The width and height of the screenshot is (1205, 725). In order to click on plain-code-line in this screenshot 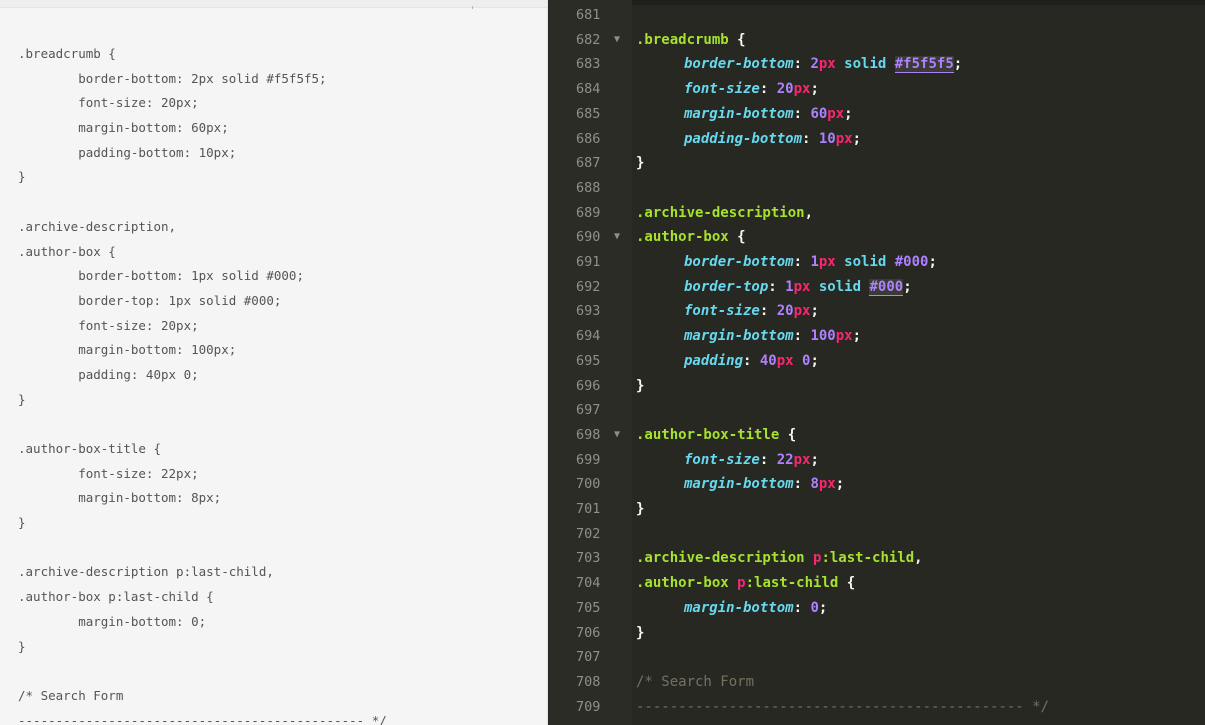, I will do `click(202, 548)`.